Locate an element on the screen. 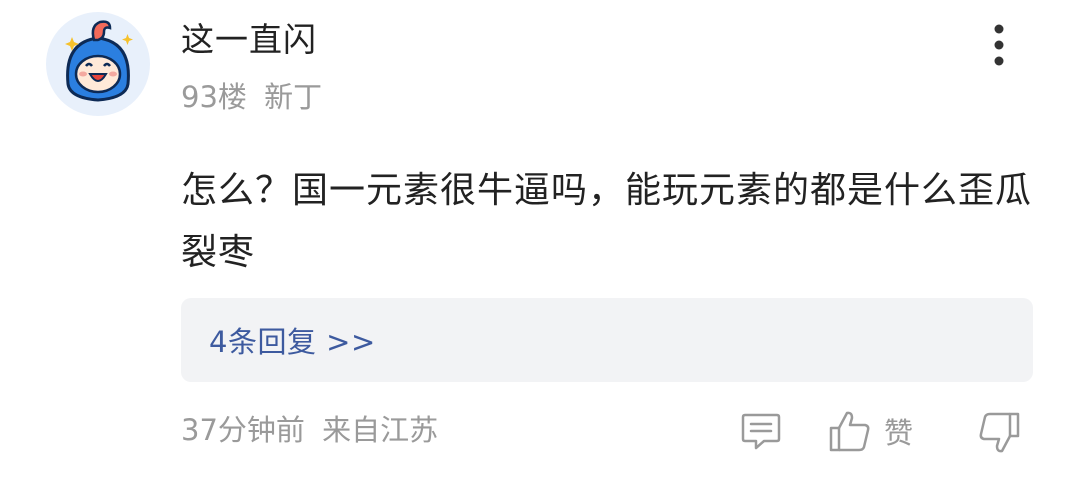  post-time: 37分钟前 is located at coordinates (243, 430).